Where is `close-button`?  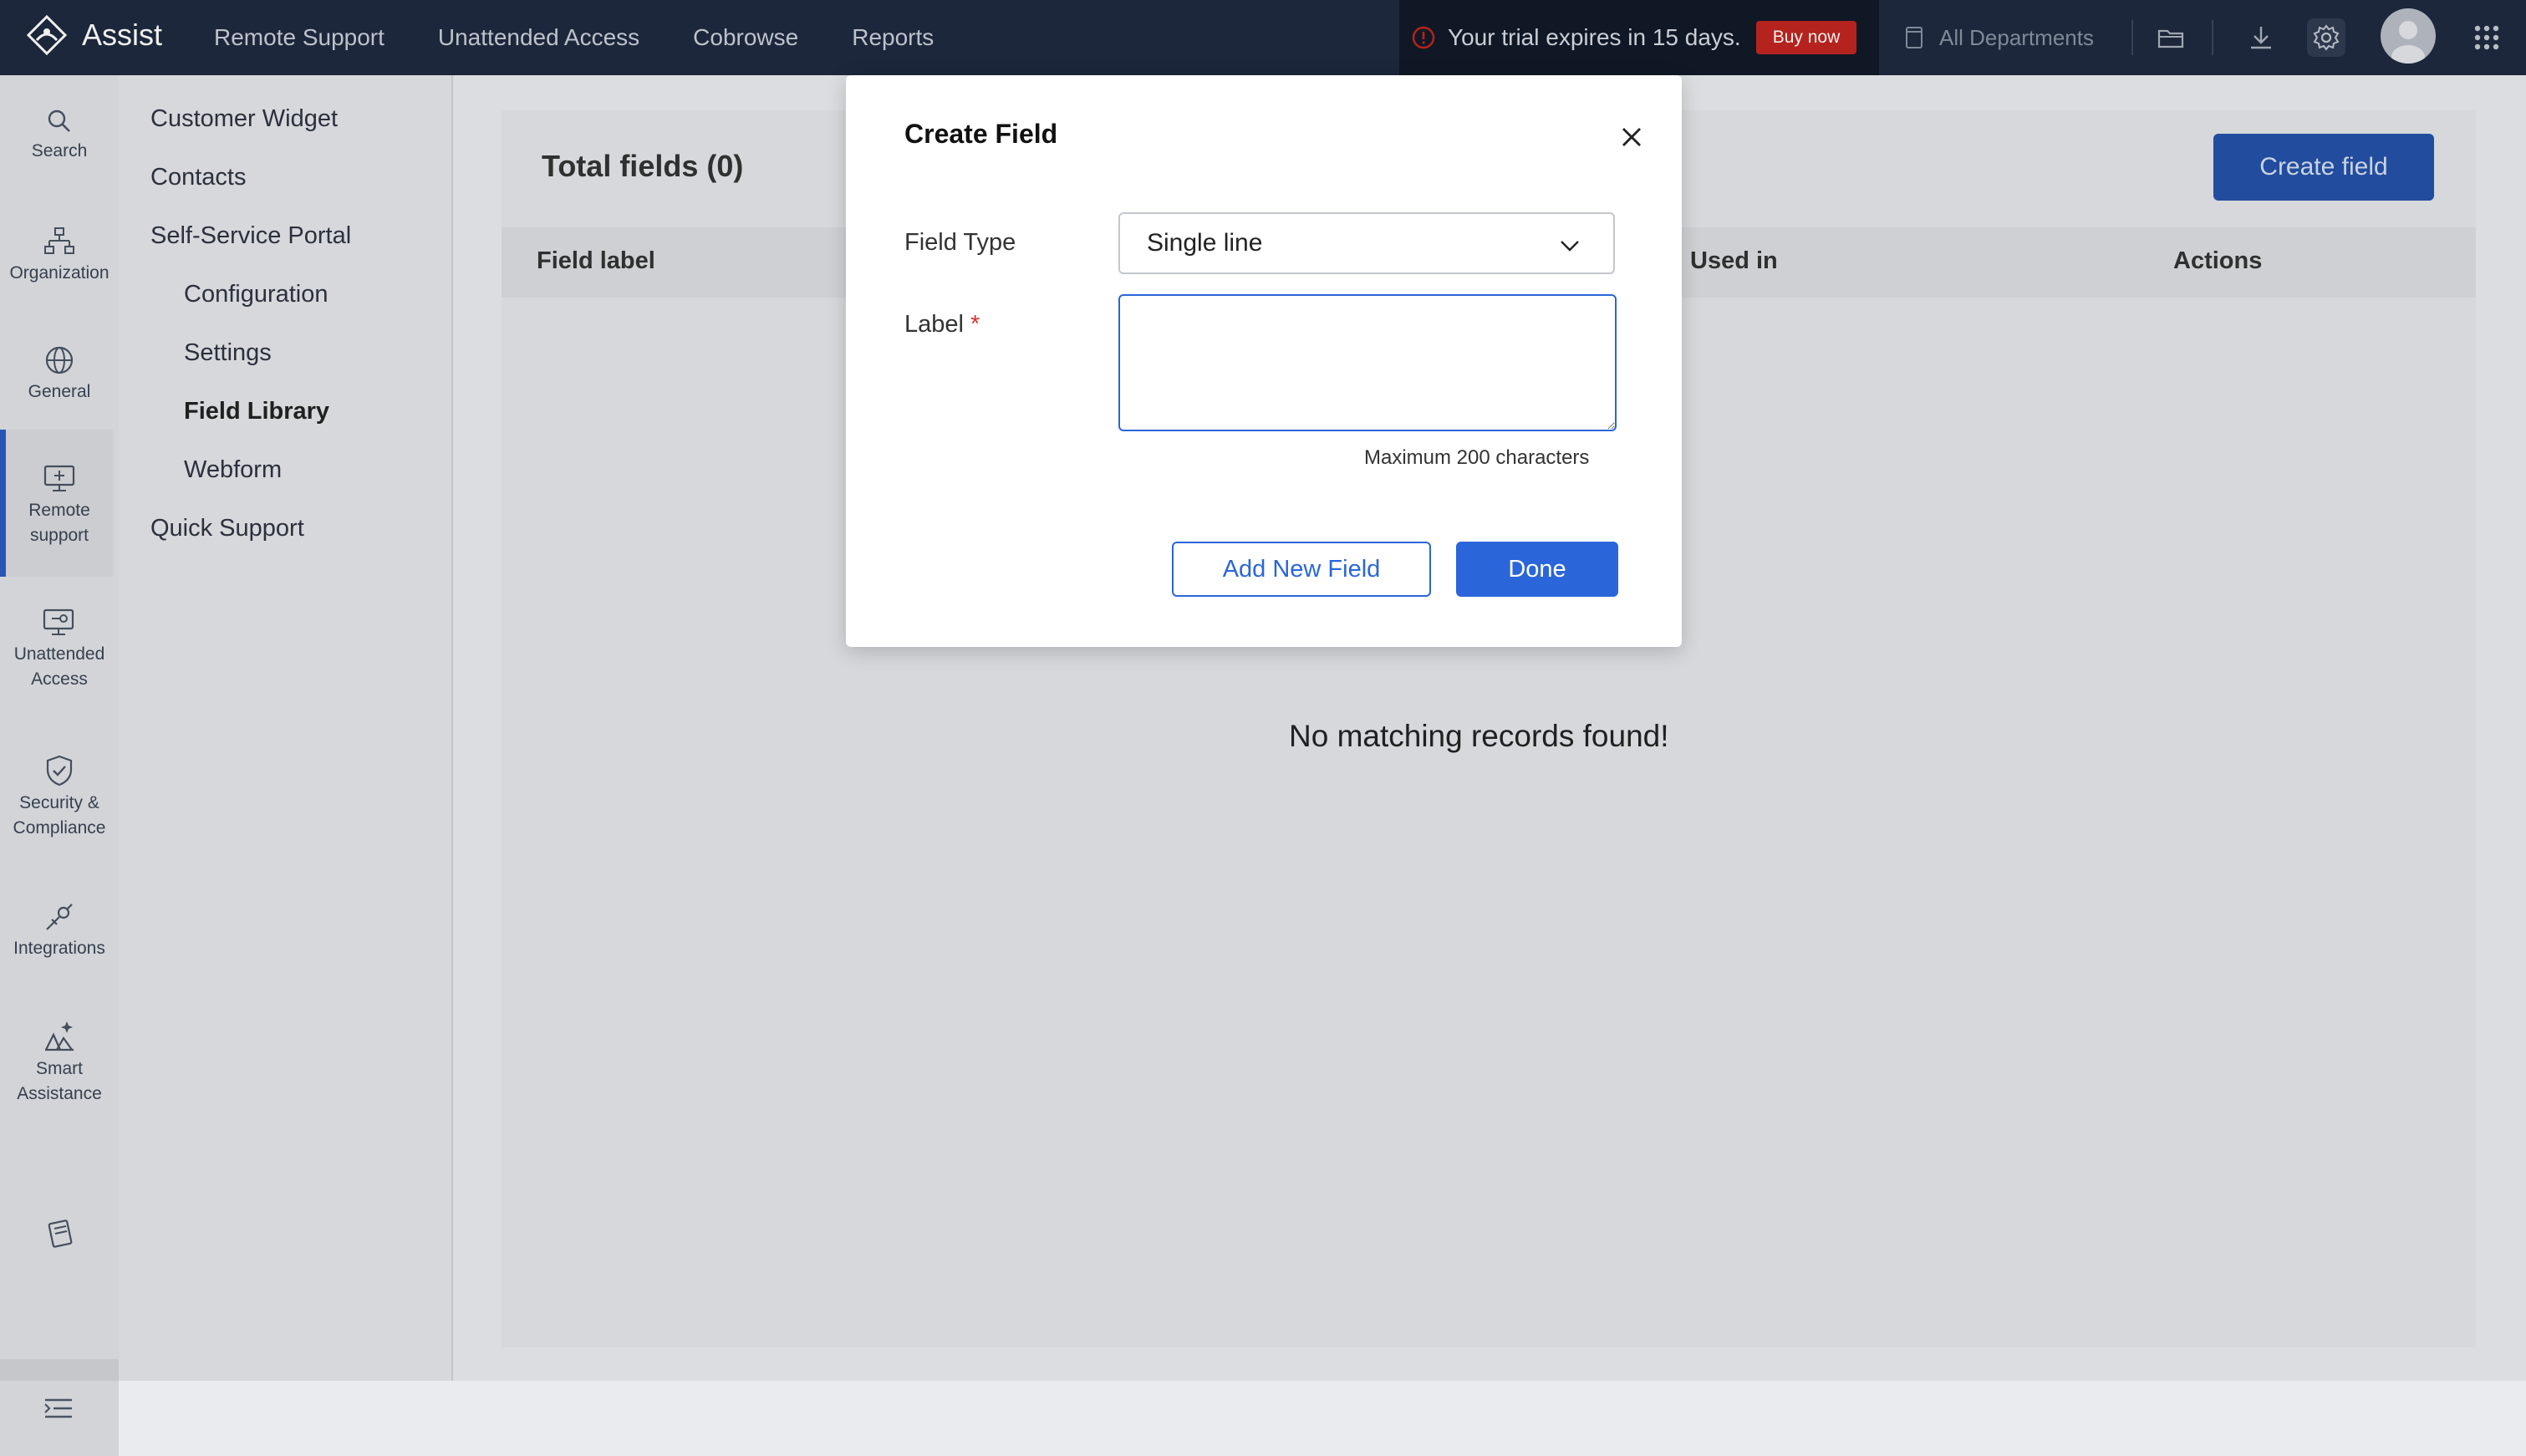 close-button is located at coordinates (1631, 137).